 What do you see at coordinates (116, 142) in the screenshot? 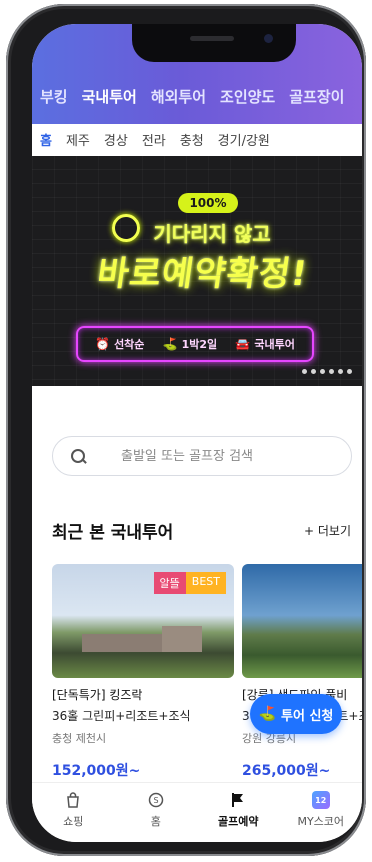
I see `tab-gyeongsang: 경상` at bounding box center [116, 142].